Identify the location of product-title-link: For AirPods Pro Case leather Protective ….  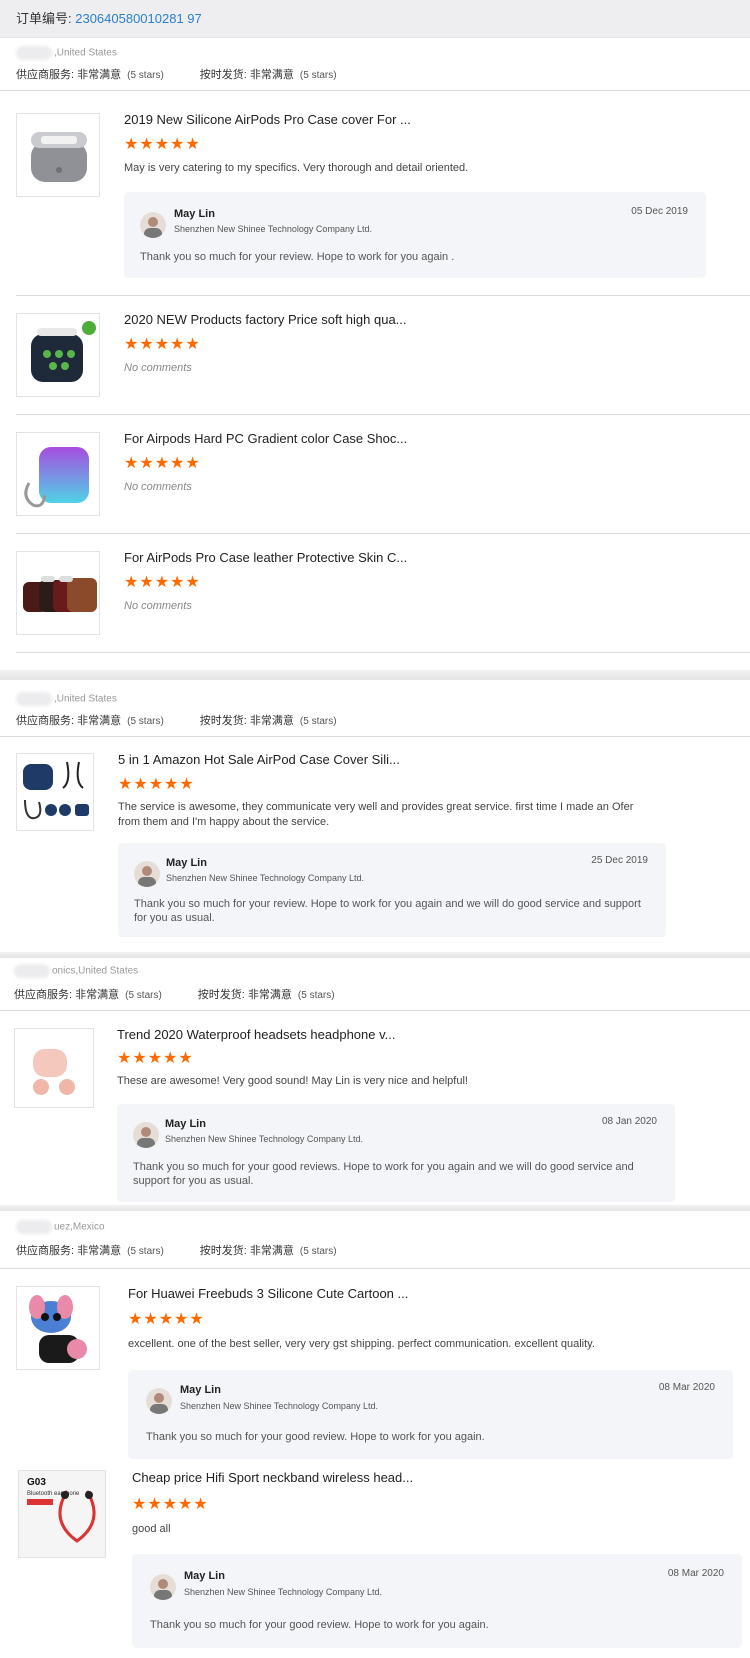
(265, 557).